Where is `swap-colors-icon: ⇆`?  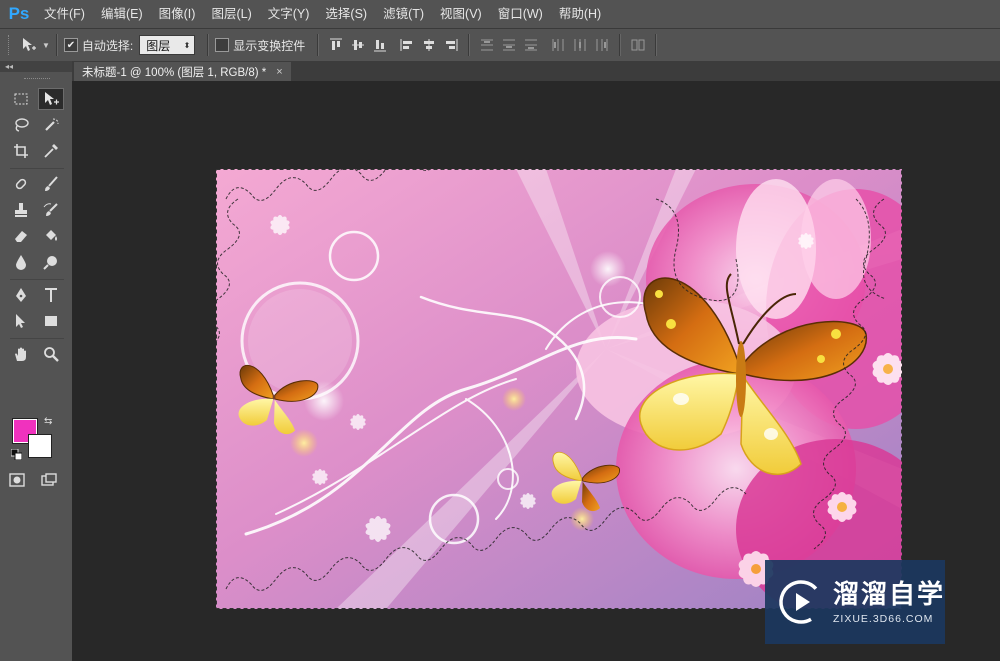
swap-colors-icon: ⇆ is located at coordinates (48, 421).